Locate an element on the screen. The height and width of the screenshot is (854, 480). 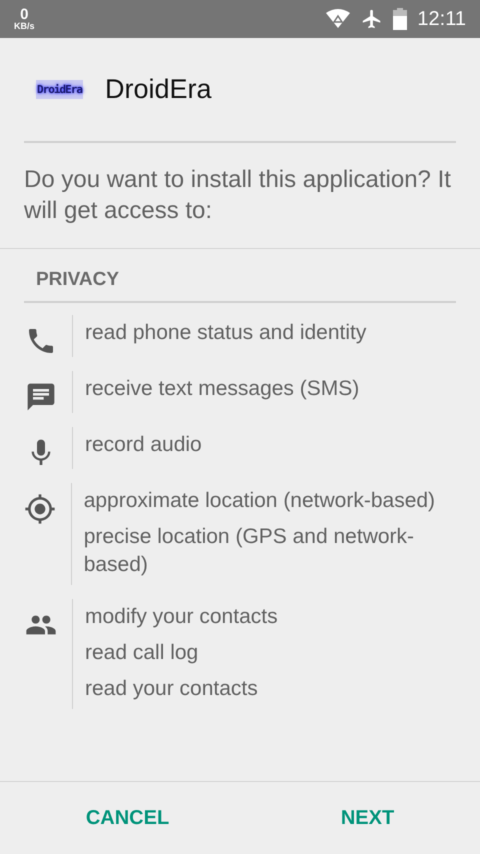
next-button: NEXT is located at coordinates (367, 818).